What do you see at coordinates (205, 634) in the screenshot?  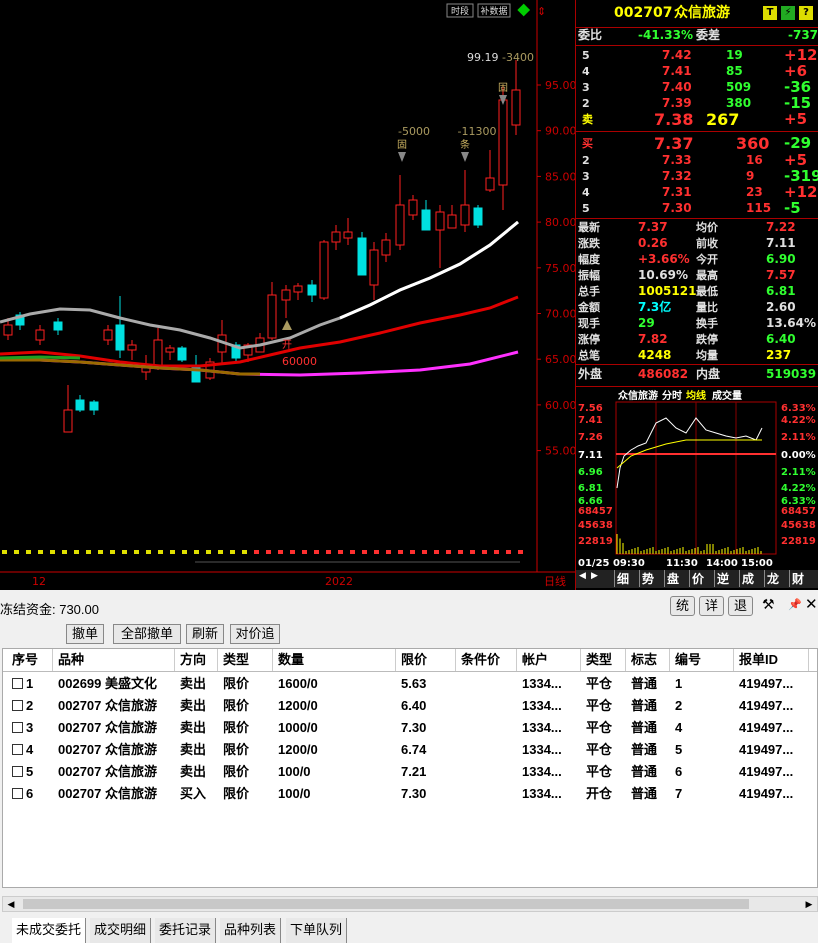 I see `refresh-button: 刷新` at bounding box center [205, 634].